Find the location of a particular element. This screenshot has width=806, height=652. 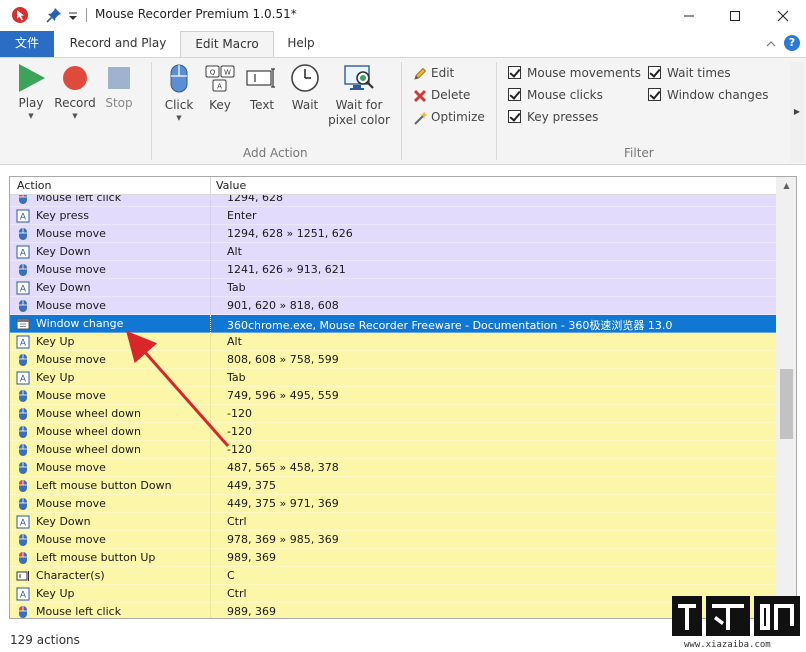

text-button: Text is located at coordinates (262, 86).